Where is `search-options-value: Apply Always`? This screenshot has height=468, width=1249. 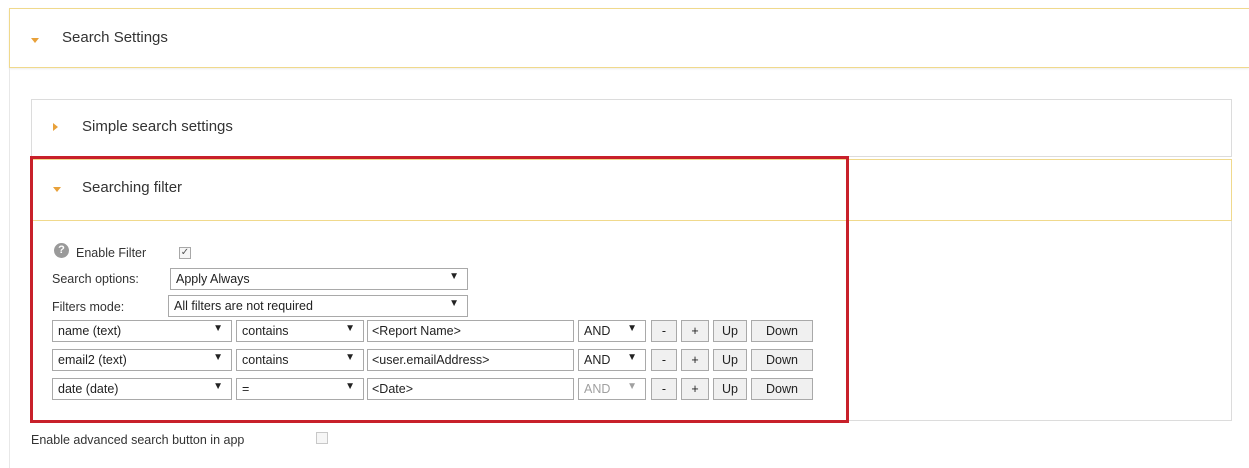 search-options-value: Apply Always is located at coordinates (213, 279).